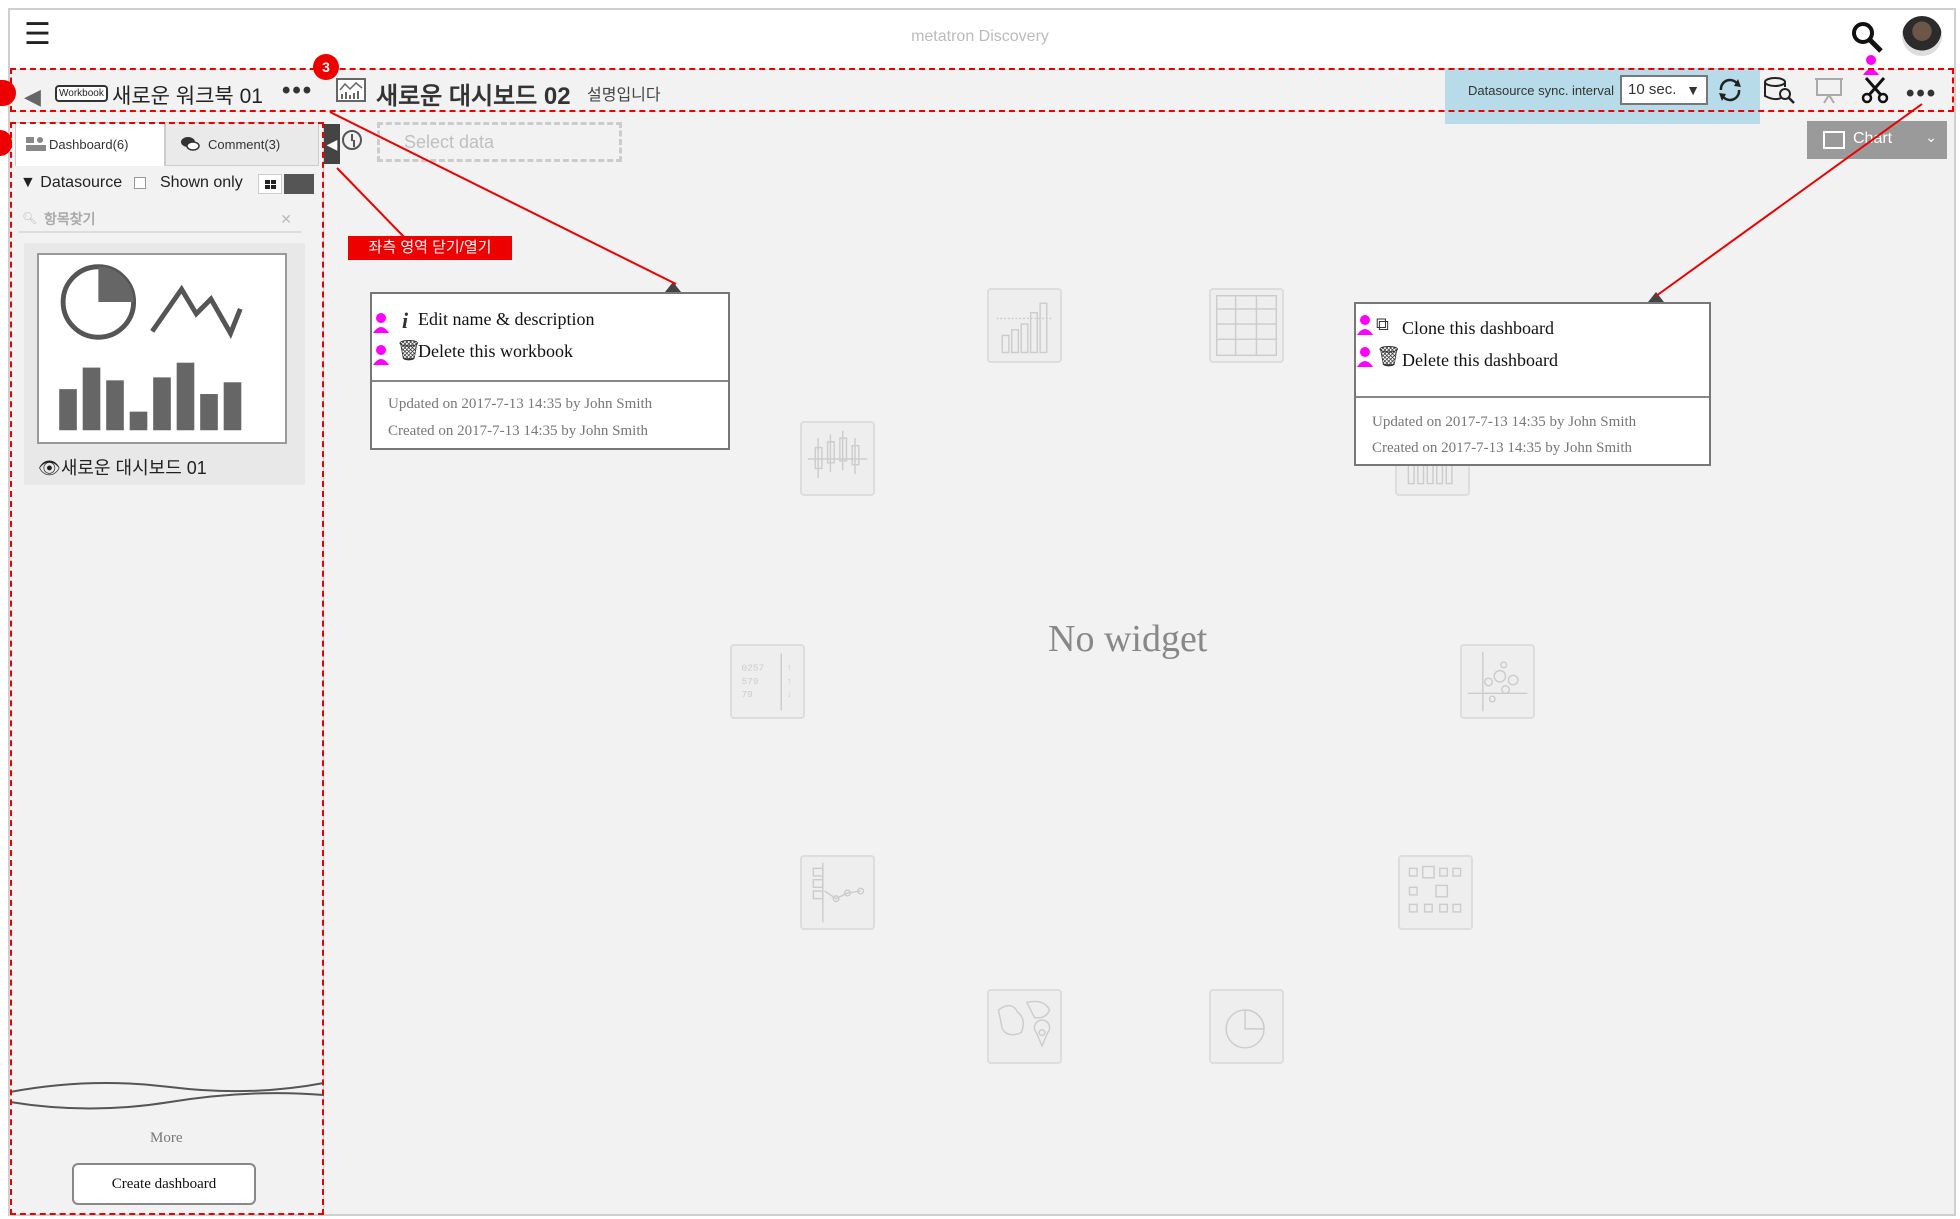  What do you see at coordinates (1024, 325) in the screenshot?
I see `bar-chart-widget-icon` at bounding box center [1024, 325].